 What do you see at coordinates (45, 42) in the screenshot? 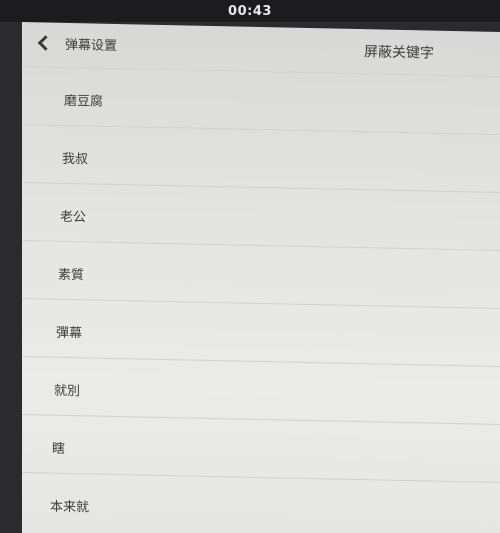
I see `chevron-left-icon` at bounding box center [45, 42].